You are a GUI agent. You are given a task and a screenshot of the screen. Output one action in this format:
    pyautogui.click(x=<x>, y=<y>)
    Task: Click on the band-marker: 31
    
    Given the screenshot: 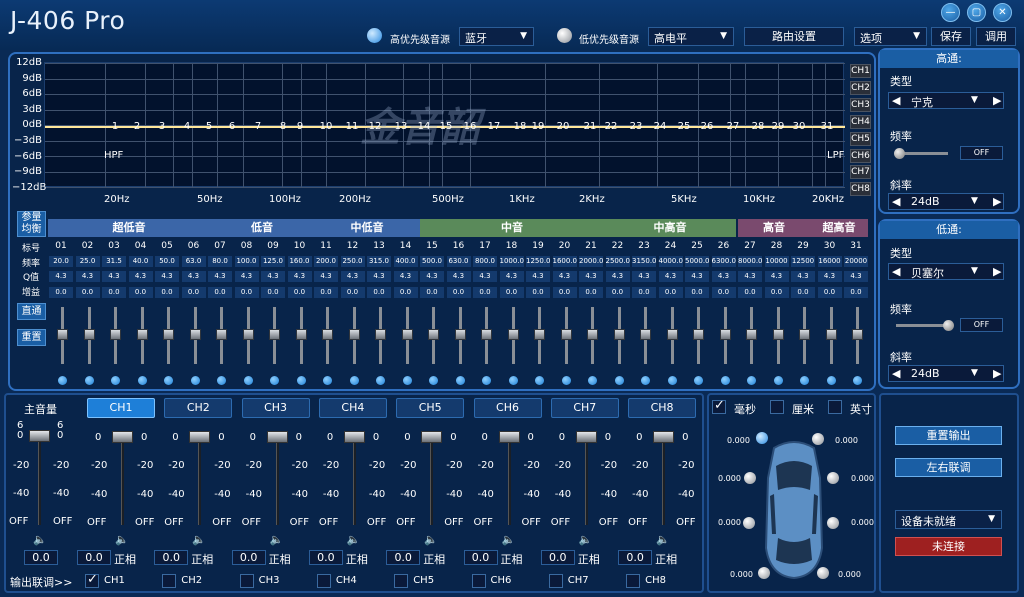 What is the action you would take?
    pyautogui.click(x=827, y=126)
    